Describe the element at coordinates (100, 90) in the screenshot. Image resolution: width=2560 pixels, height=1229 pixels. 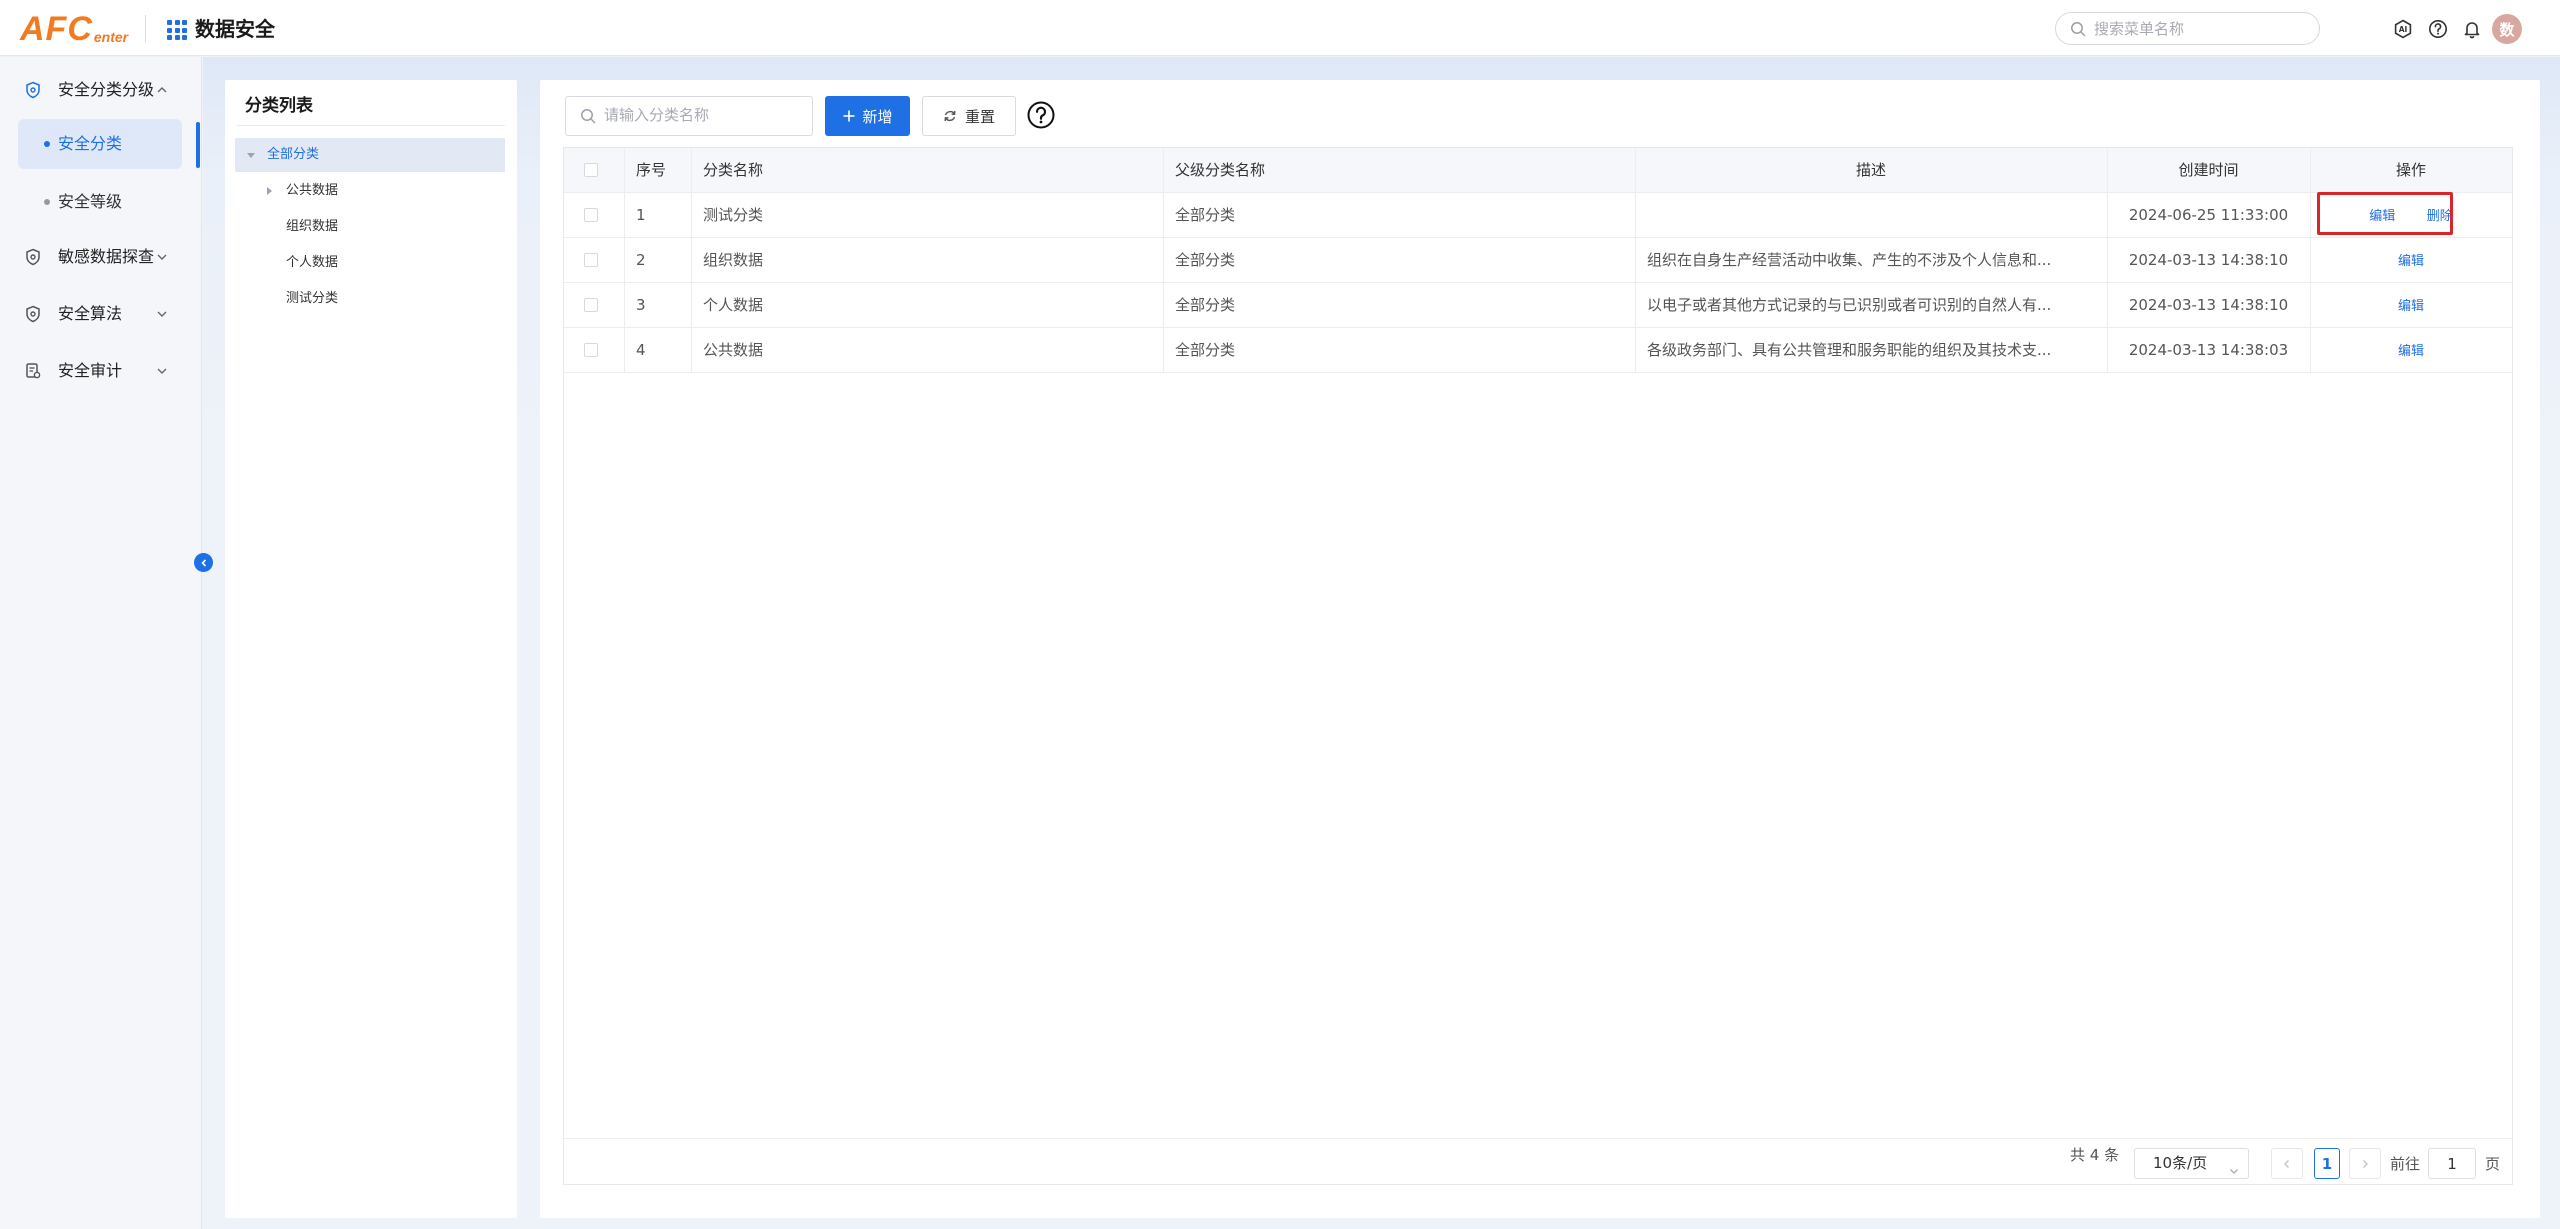
I see `sidebar-group-classification: 安全分类分级` at that location.